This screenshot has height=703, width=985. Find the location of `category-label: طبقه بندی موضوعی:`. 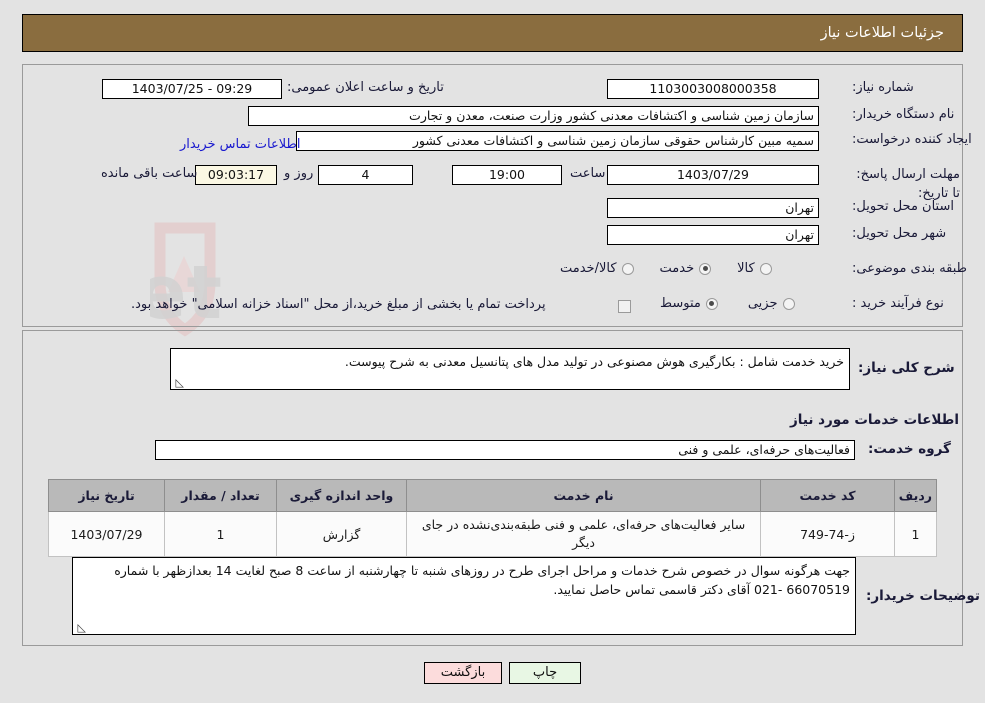

category-label: طبقه بندی موضوعی: is located at coordinates (910, 268).